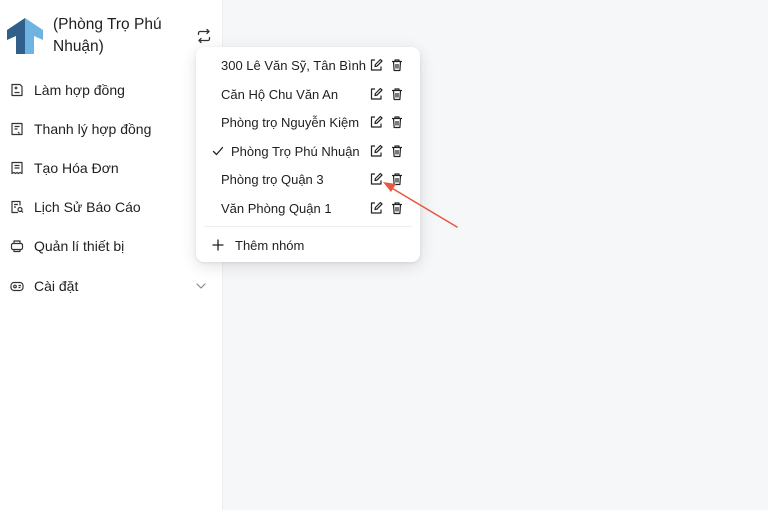 Image resolution: width=768 pixels, height=510 pixels. What do you see at coordinates (93, 128) in the screenshot?
I see `sidebar-item-label: Thanh lý hợp đồng` at bounding box center [93, 128].